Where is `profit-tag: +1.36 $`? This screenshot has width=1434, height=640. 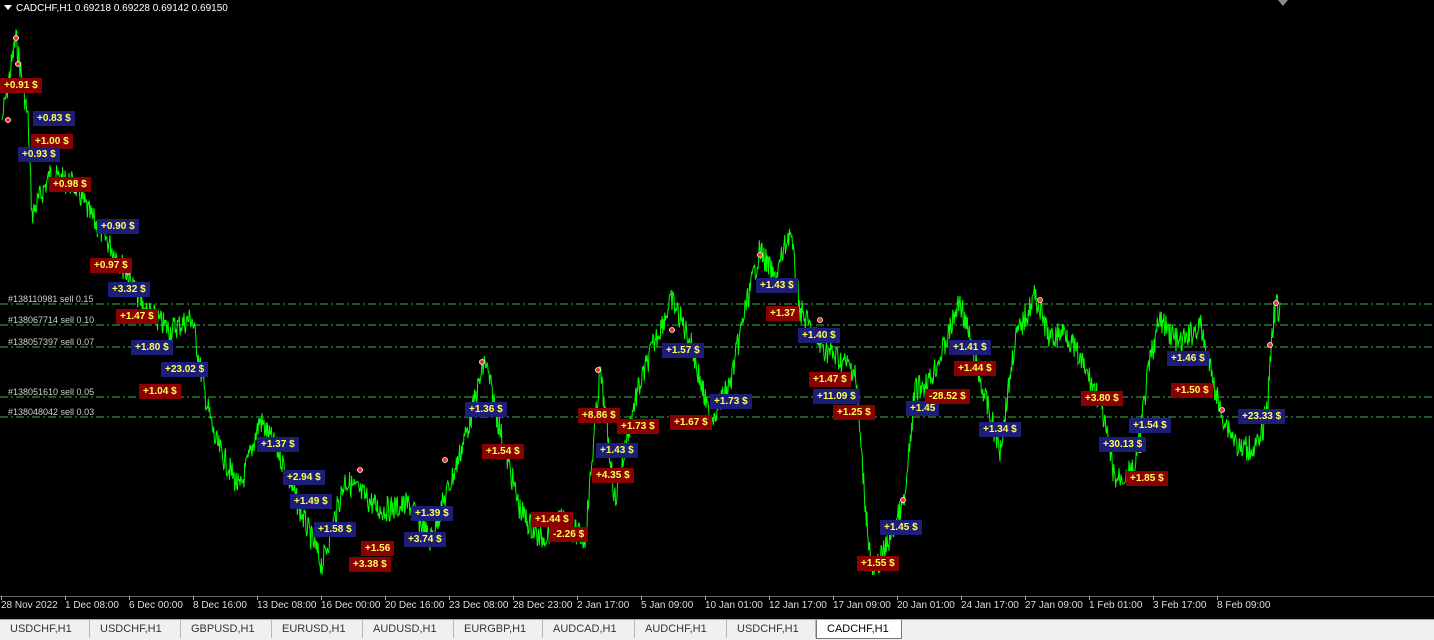 profit-tag: +1.36 $ is located at coordinates (486, 409).